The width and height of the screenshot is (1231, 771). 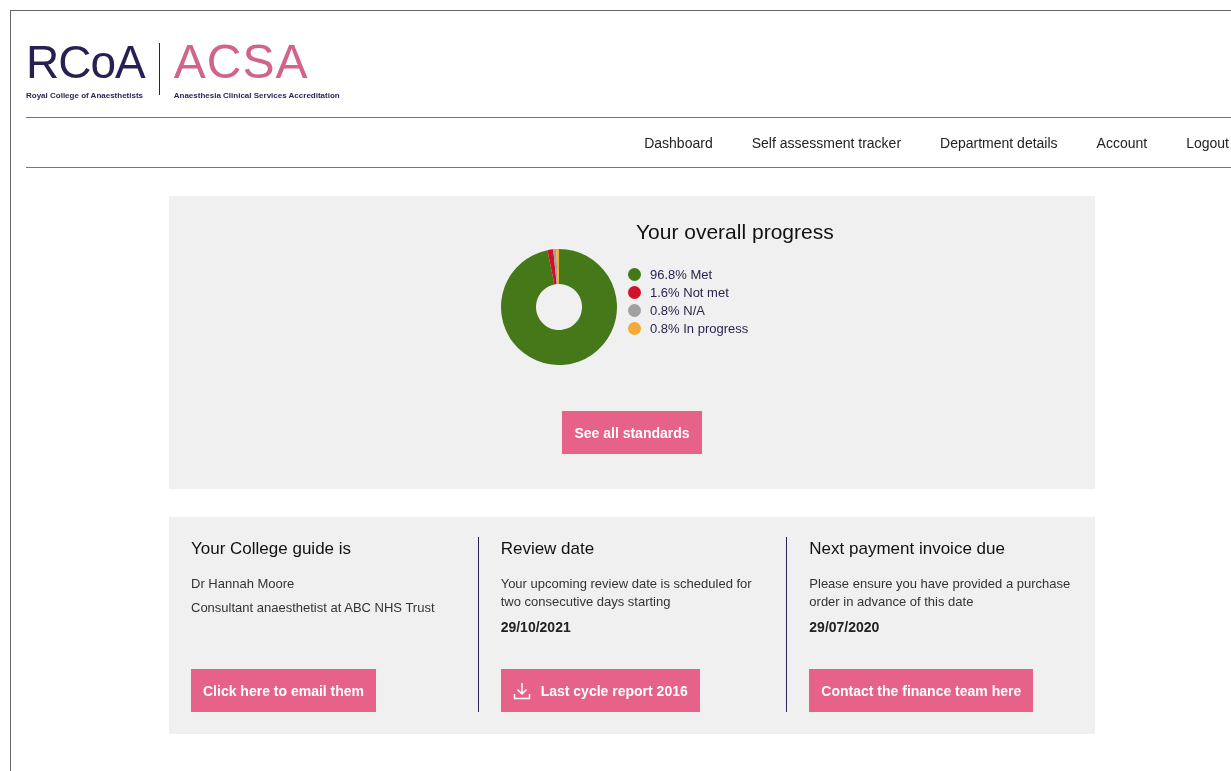 What do you see at coordinates (681, 274) in the screenshot?
I see `legend-label: 96.8% Met` at bounding box center [681, 274].